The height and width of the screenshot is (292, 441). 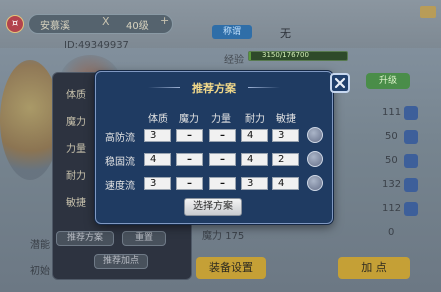 What do you see at coordinates (250, 56) in the screenshot?
I see `exp-bar-fill` at bounding box center [250, 56].